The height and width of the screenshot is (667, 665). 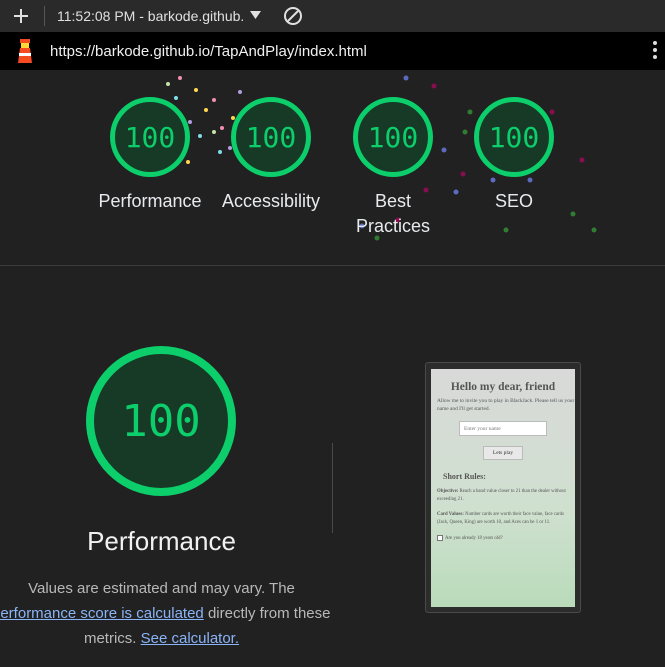 I want to click on vertical-divider, so click(x=332, y=488).